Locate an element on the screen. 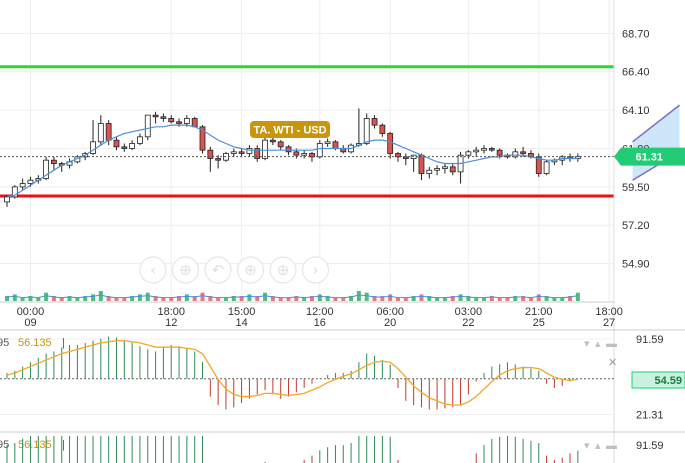 The width and height of the screenshot is (685, 463). date-tick-0: 09 is located at coordinates (30, 323).